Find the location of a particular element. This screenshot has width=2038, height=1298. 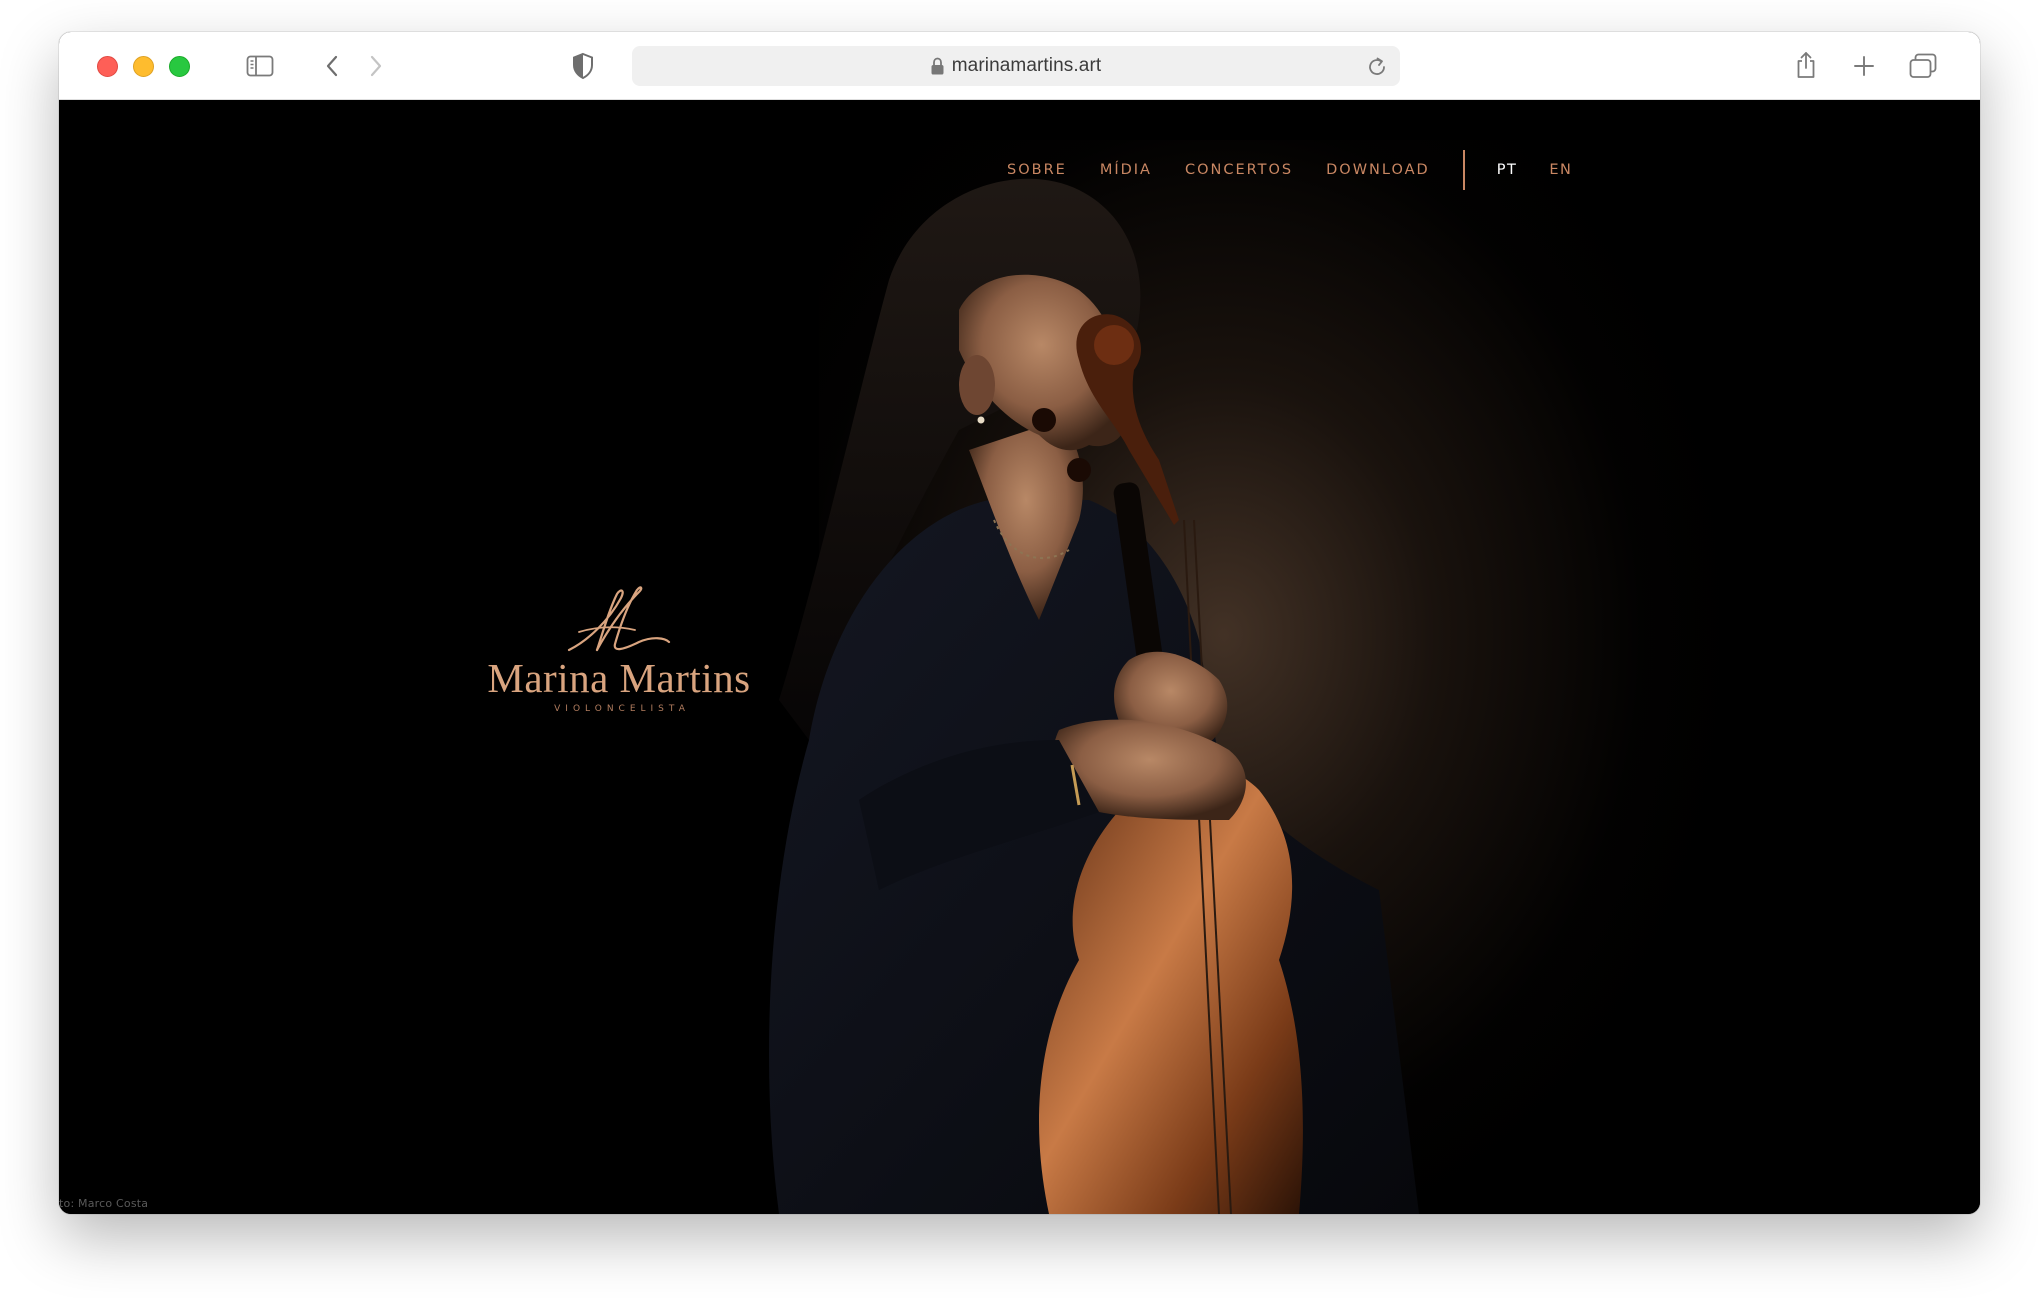

tab-overview-icon is located at coordinates (1923, 66).